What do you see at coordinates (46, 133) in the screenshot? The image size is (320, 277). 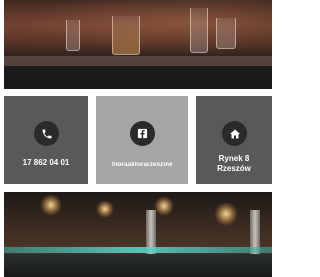 I see `phone-icon` at bounding box center [46, 133].